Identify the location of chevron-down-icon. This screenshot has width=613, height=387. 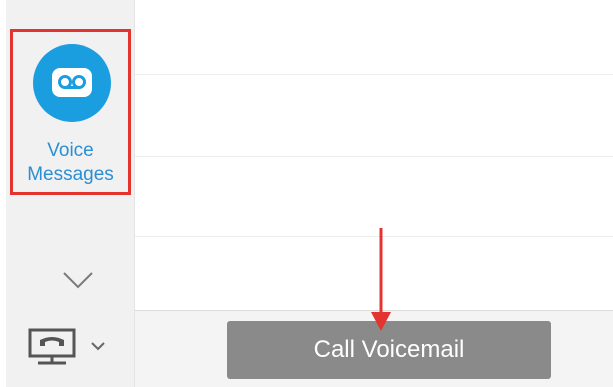
(78, 280).